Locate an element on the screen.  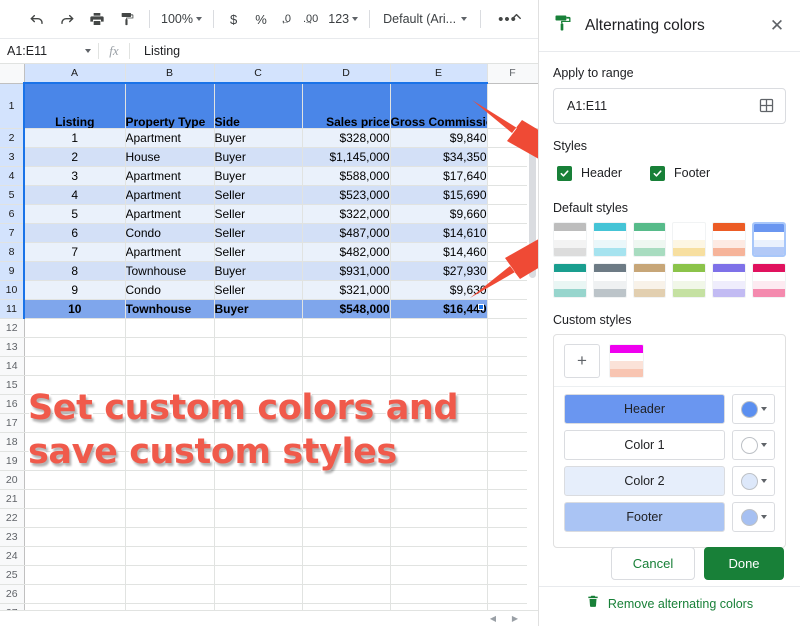
table-cell: $548,000 is located at coordinates (346, 309).